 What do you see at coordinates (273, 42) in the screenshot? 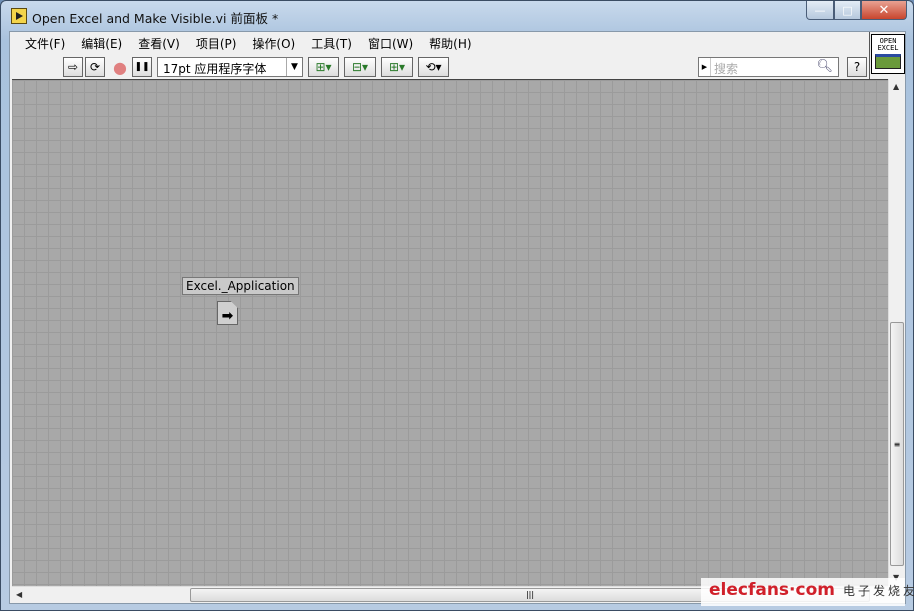
I see `menu-operate: 操作(O)` at bounding box center [273, 42].